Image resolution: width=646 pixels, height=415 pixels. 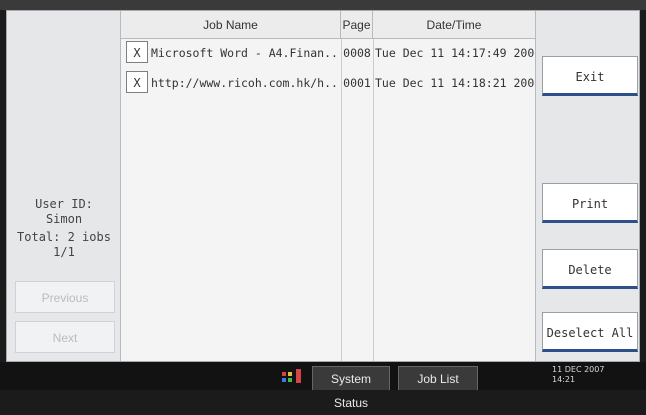 What do you see at coordinates (578, 369) in the screenshot?
I see `date-display: 11 DEC 2007` at bounding box center [578, 369].